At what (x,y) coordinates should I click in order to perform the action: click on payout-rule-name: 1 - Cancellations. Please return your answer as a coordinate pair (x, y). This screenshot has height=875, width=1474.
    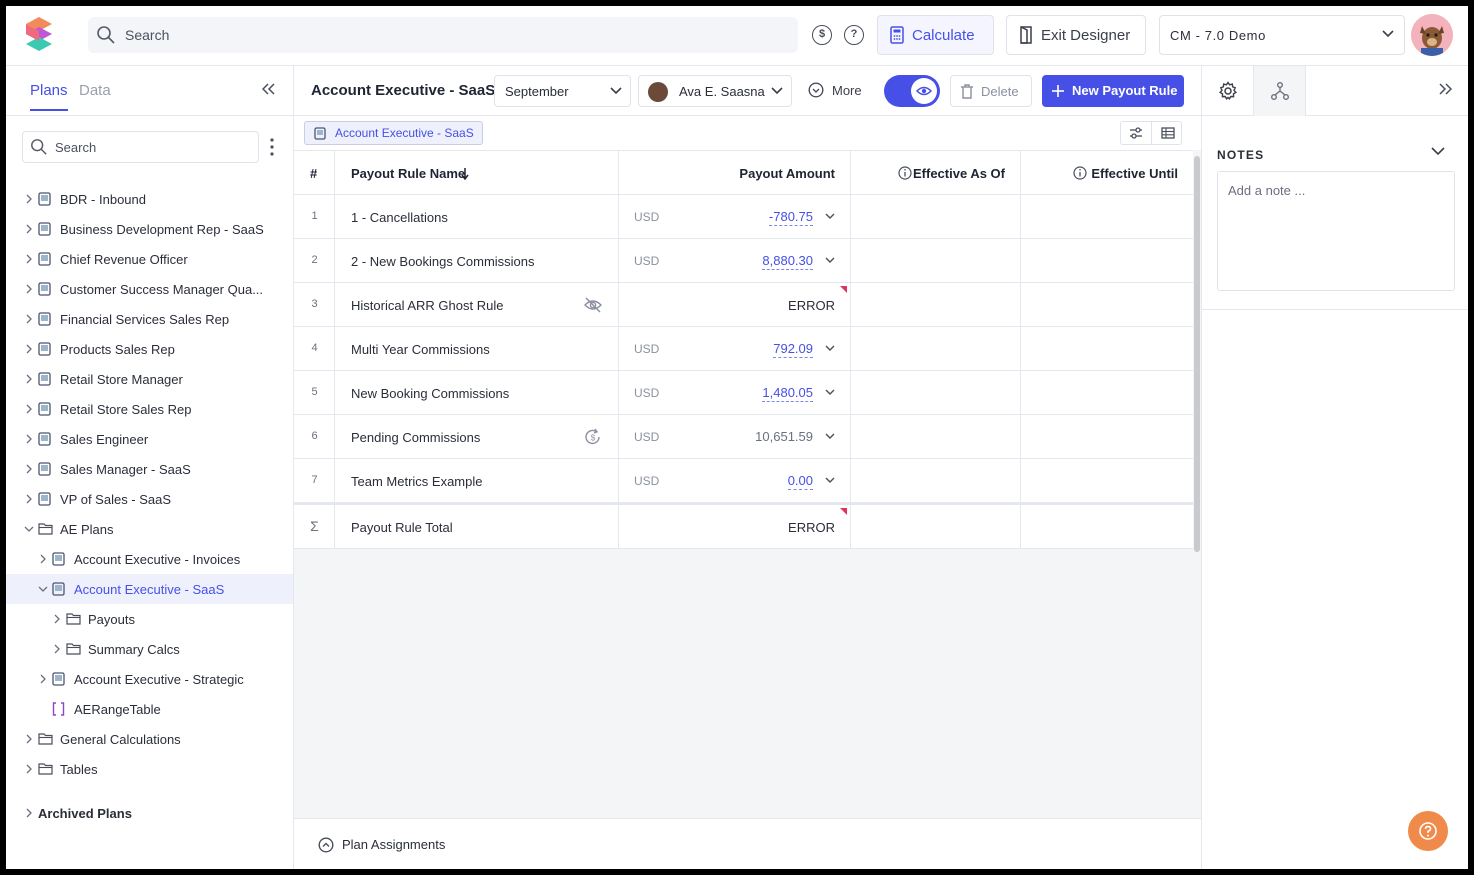
    Looking at the image, I should click on (399, 217).